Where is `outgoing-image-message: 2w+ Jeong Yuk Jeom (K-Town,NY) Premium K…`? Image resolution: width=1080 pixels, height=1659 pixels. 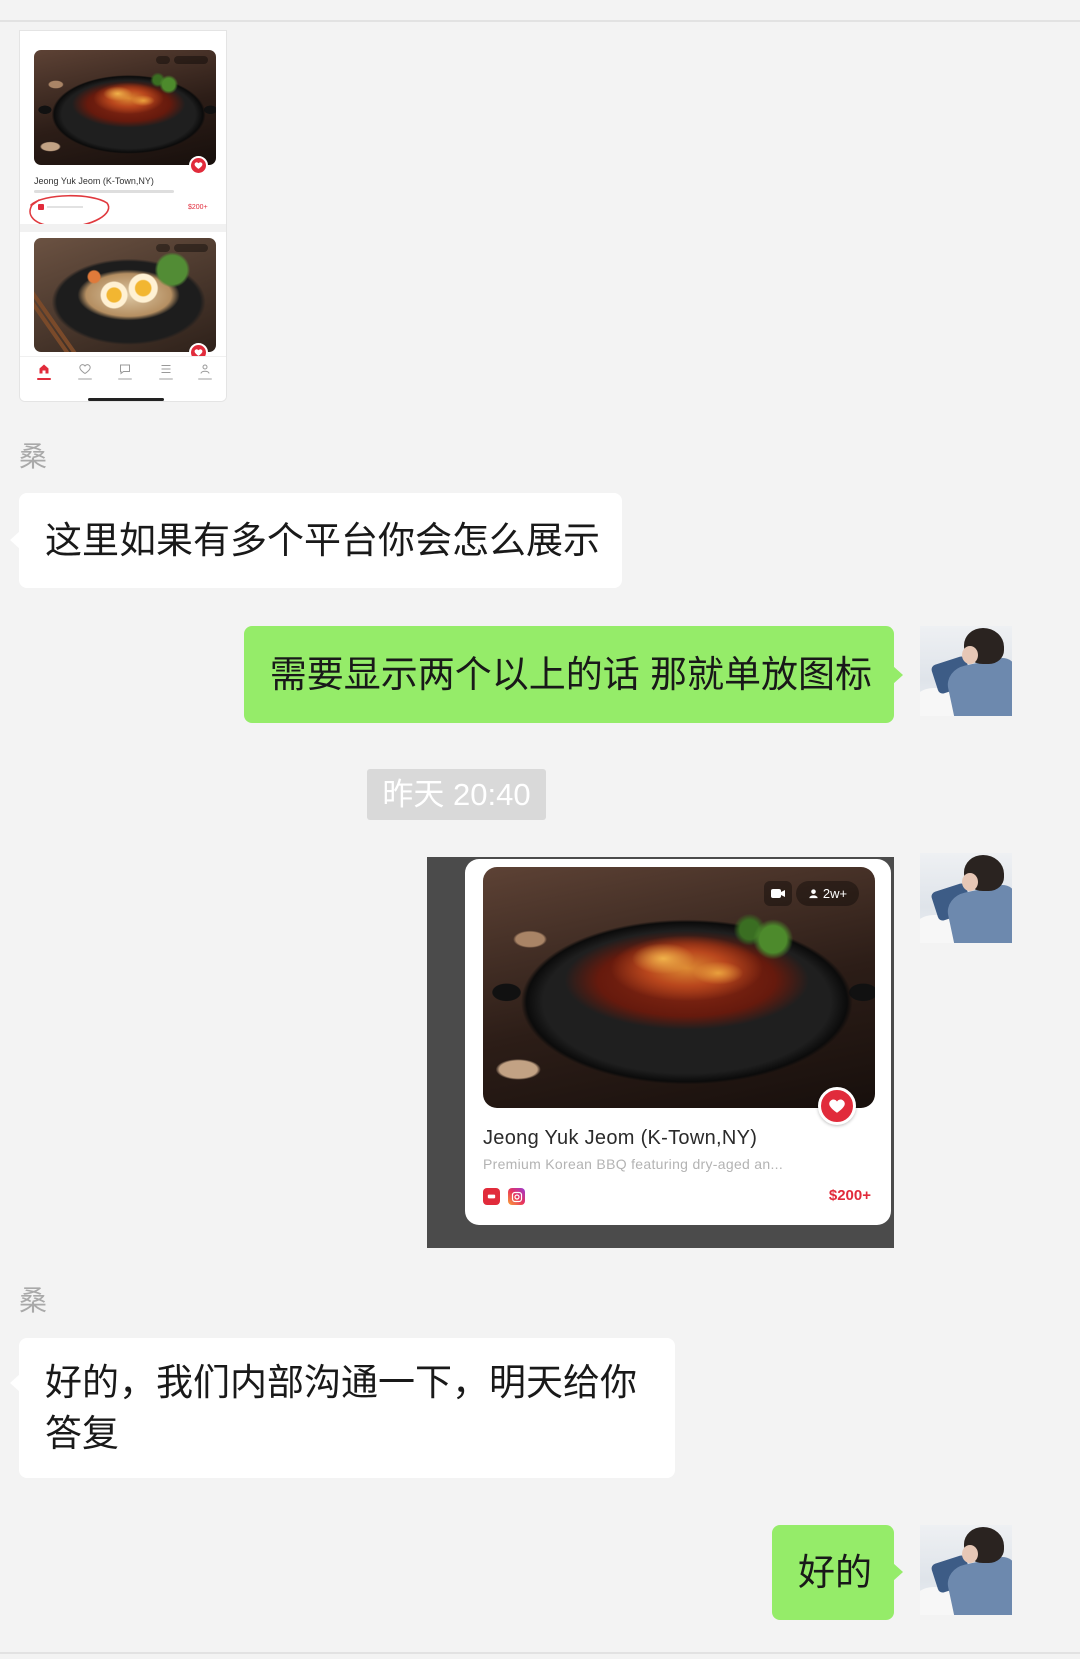
outgoing-image-message: 2w+ Jeong Yuk Jeom (K-Town,NY) Premium K… is located at coordinates (660, 1052).